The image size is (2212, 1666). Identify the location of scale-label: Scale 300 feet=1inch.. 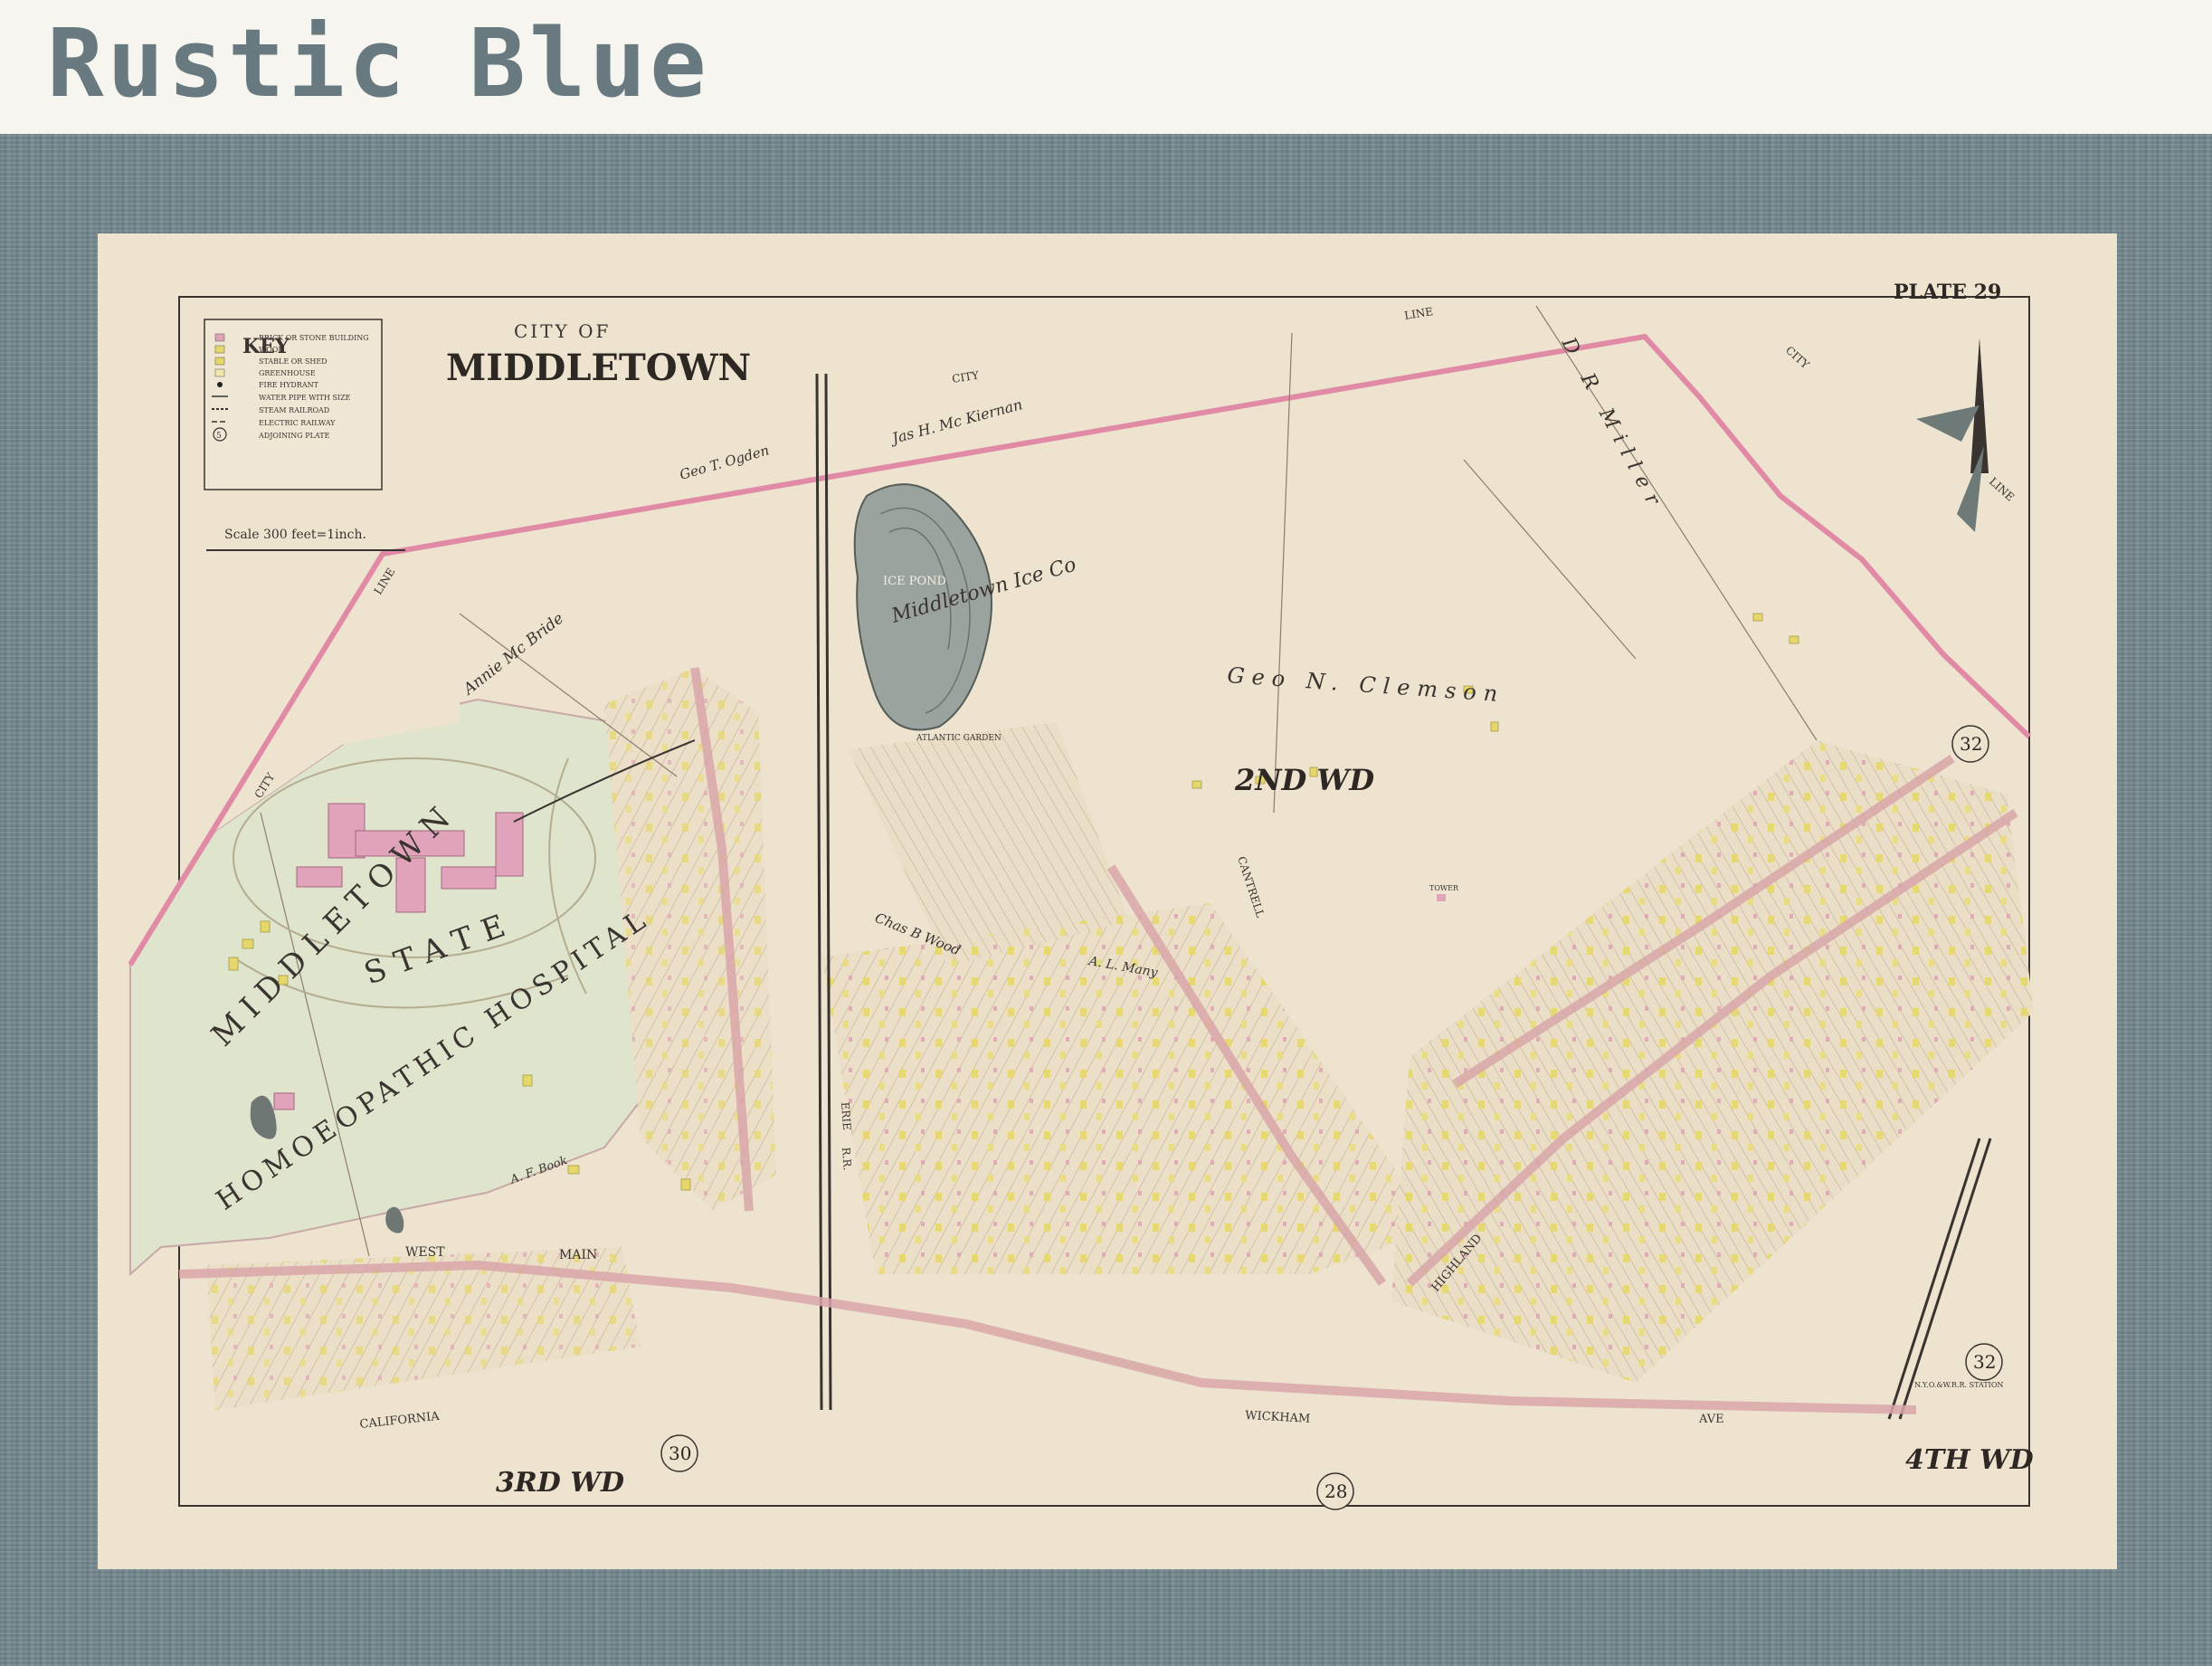
(295, 535).